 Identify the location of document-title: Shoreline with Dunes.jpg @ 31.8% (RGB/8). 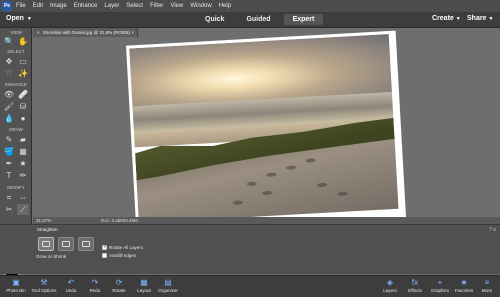
(86, 32).